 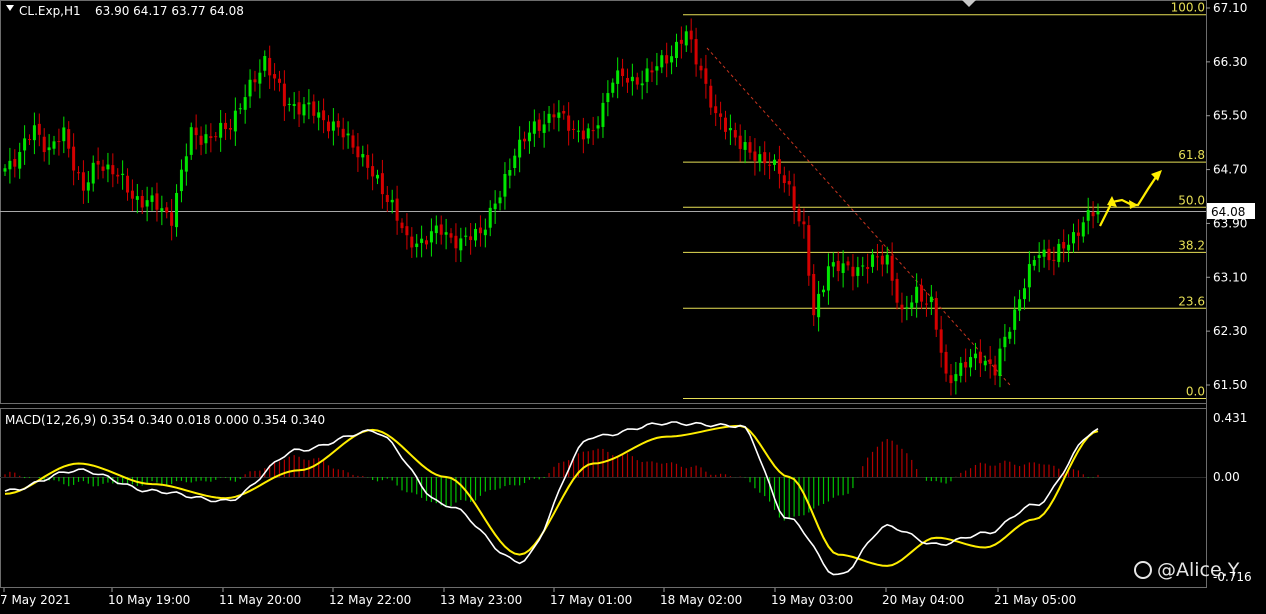 What do you see at coordinates (1156, 175) in the screenshot?
I see `arrow-head` at bounding box center [1156, 175].